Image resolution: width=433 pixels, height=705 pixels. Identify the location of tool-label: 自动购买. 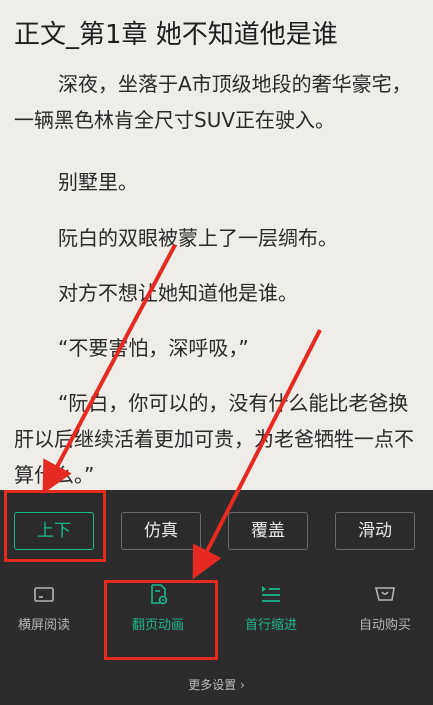
(384, 625).